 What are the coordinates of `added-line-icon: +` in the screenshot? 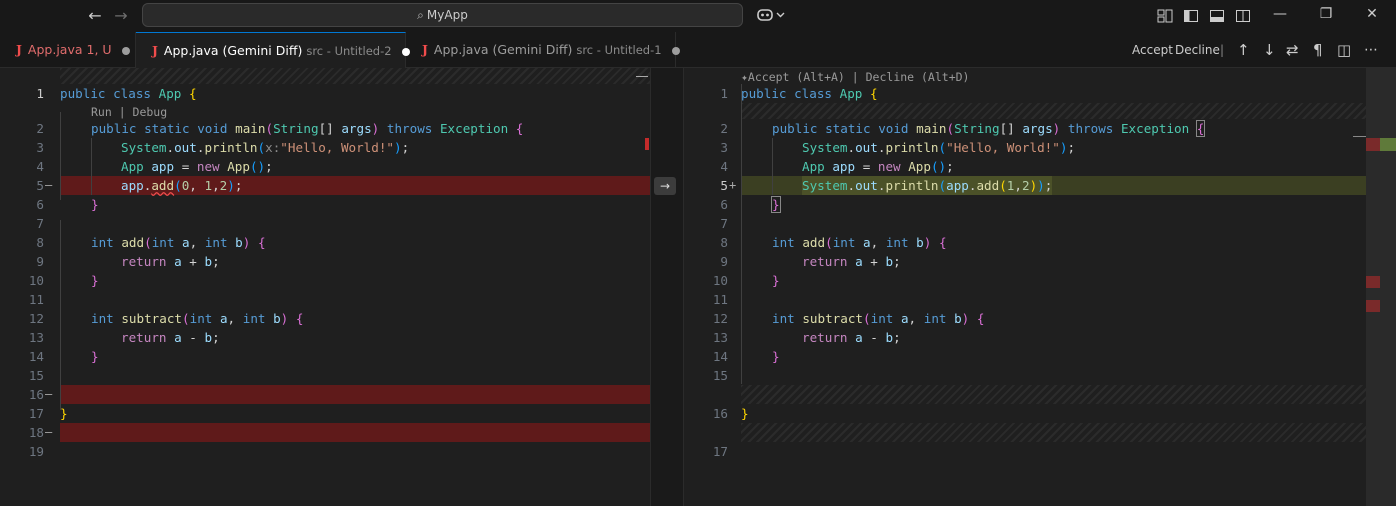 It's located at (733, 185).